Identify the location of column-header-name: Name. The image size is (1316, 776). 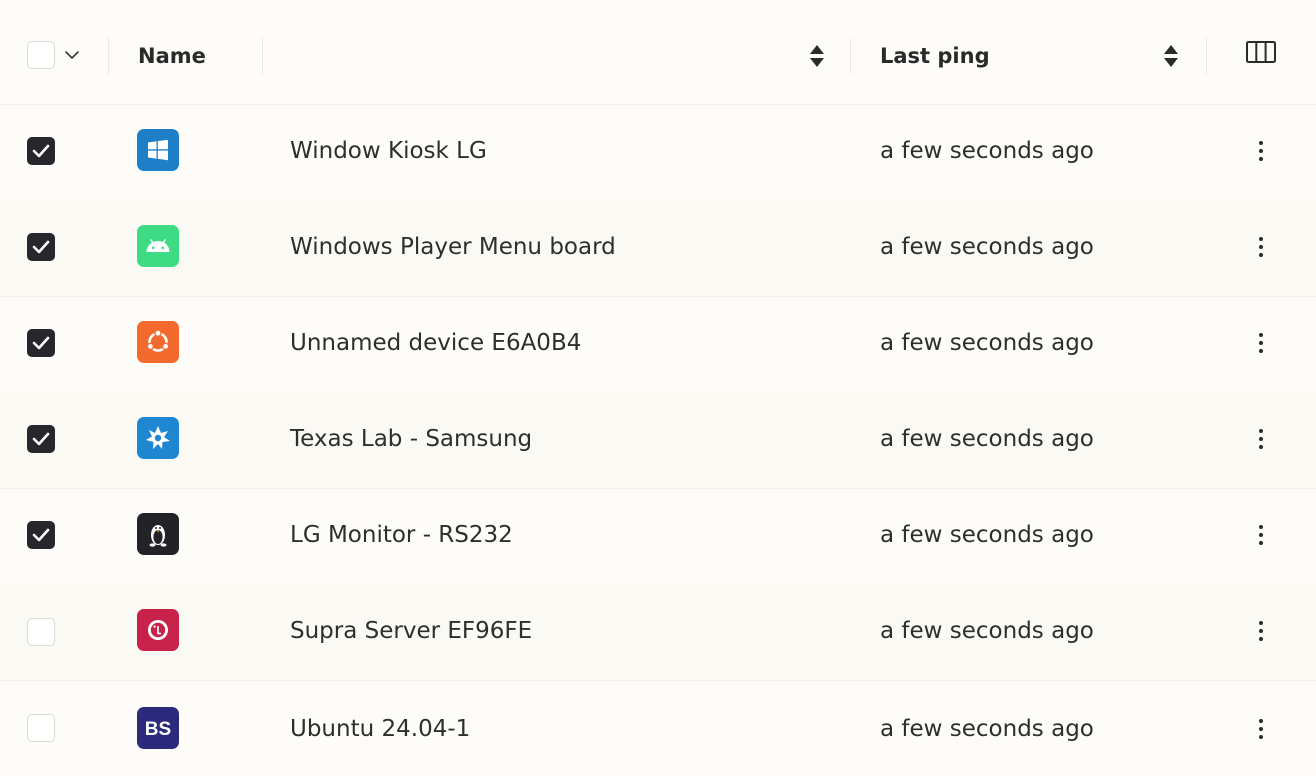
(172, 56).